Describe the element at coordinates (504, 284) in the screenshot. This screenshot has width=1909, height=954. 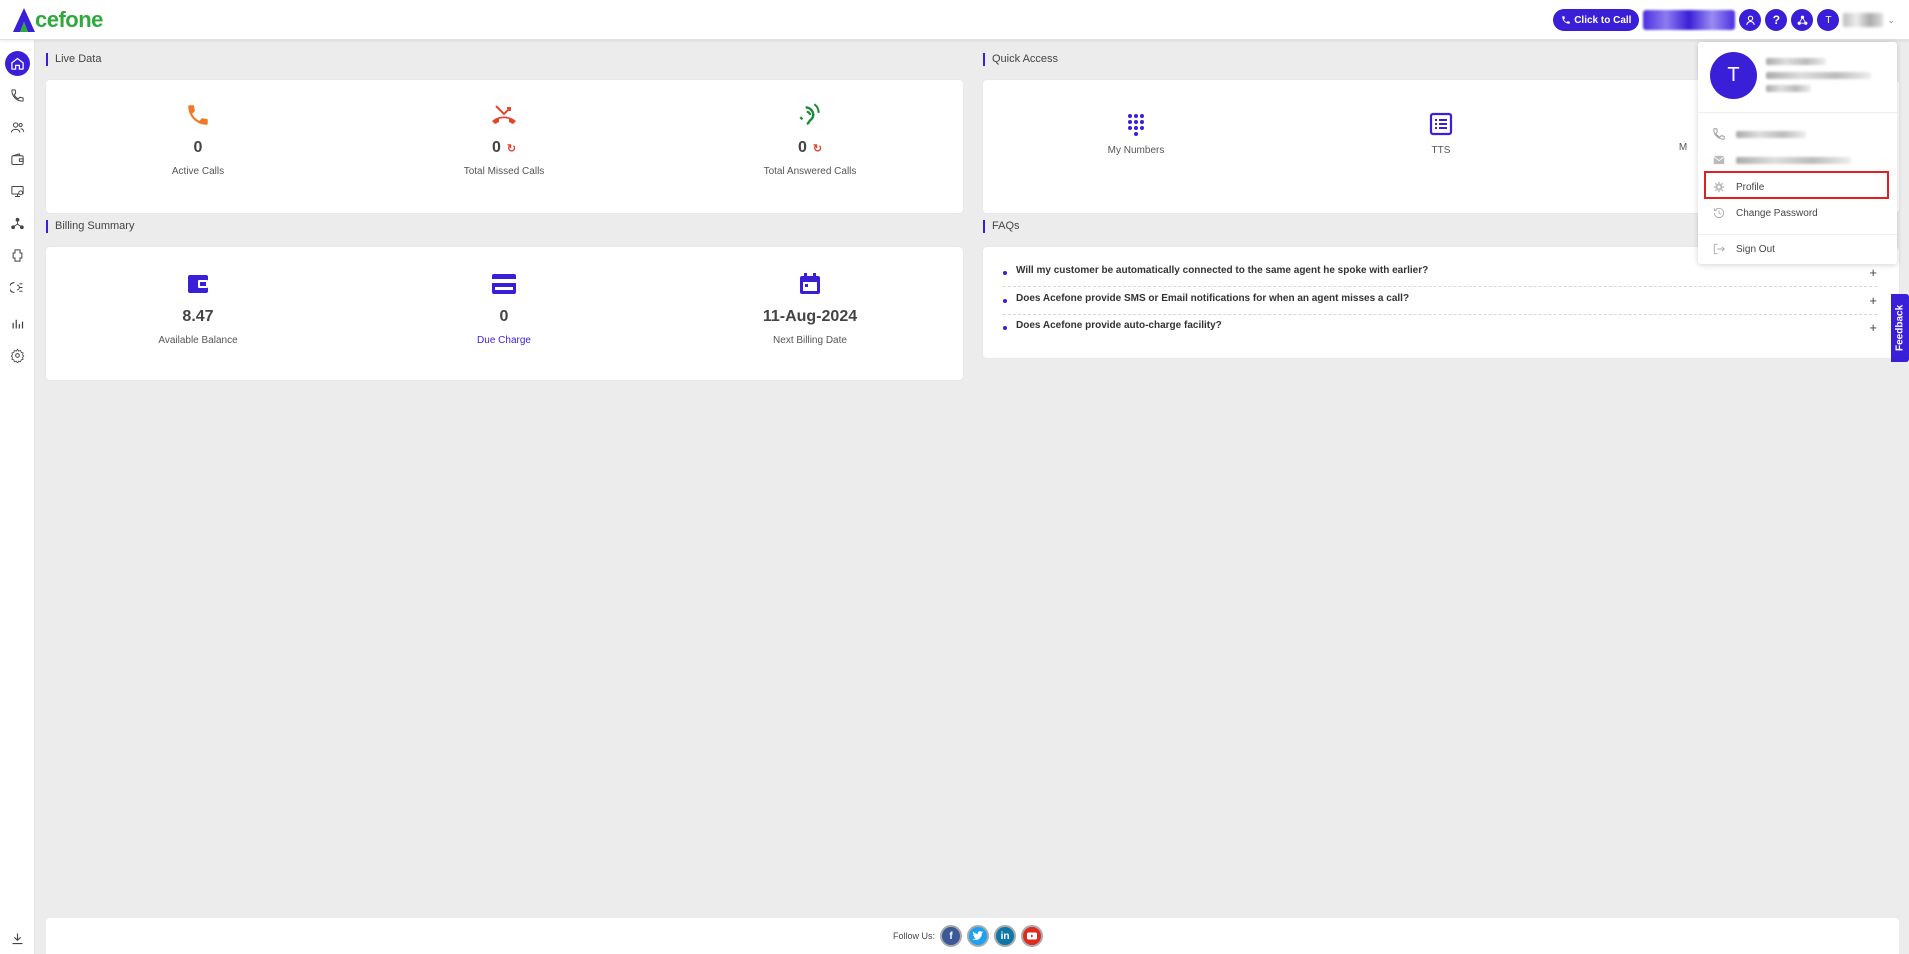
I see `credit-card-icon` at that location.